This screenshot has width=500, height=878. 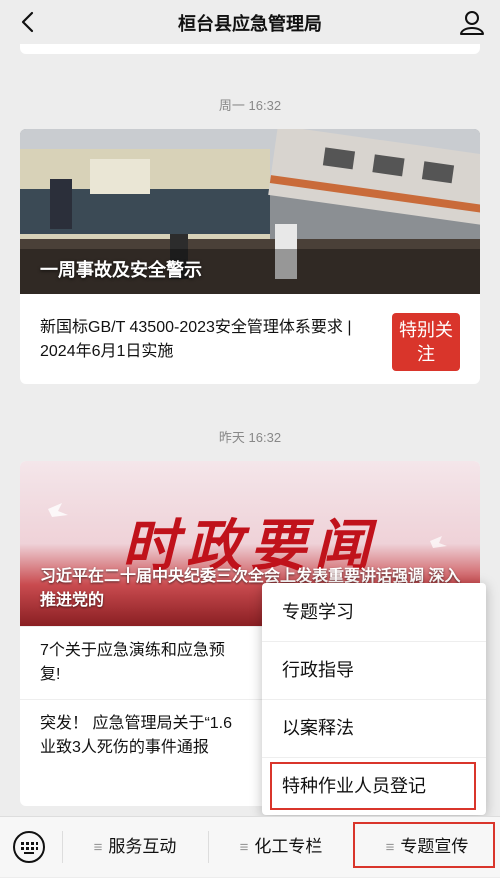 I want to click on special-attention-badge: 特别关注, so click(x=426, y=342).